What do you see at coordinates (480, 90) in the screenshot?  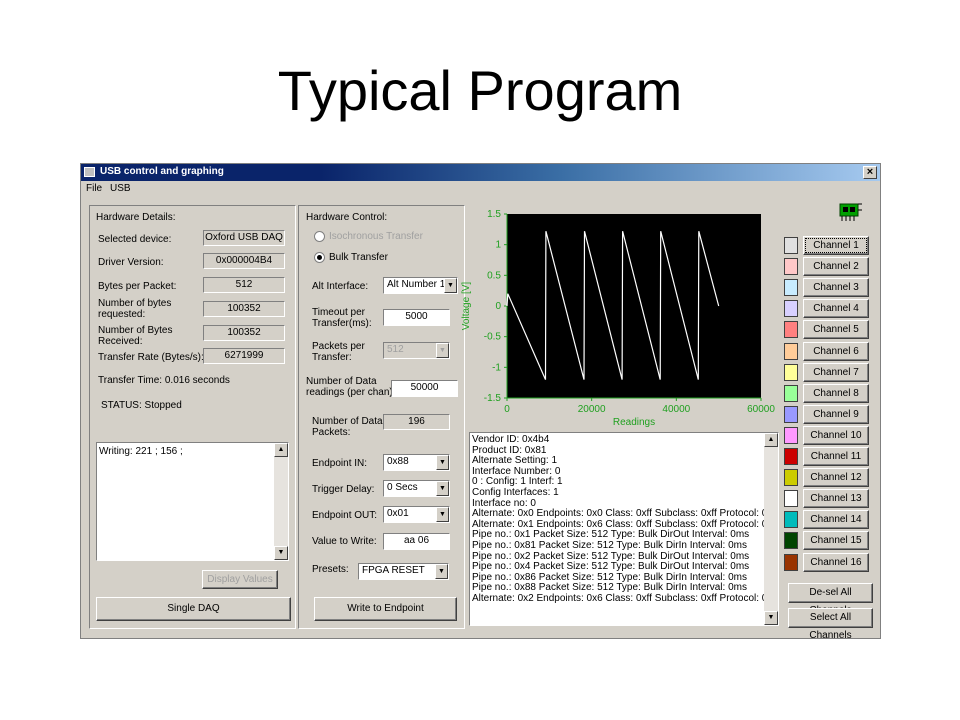 I see `slide-title: Typical Program` at bounding box center [480, 90].